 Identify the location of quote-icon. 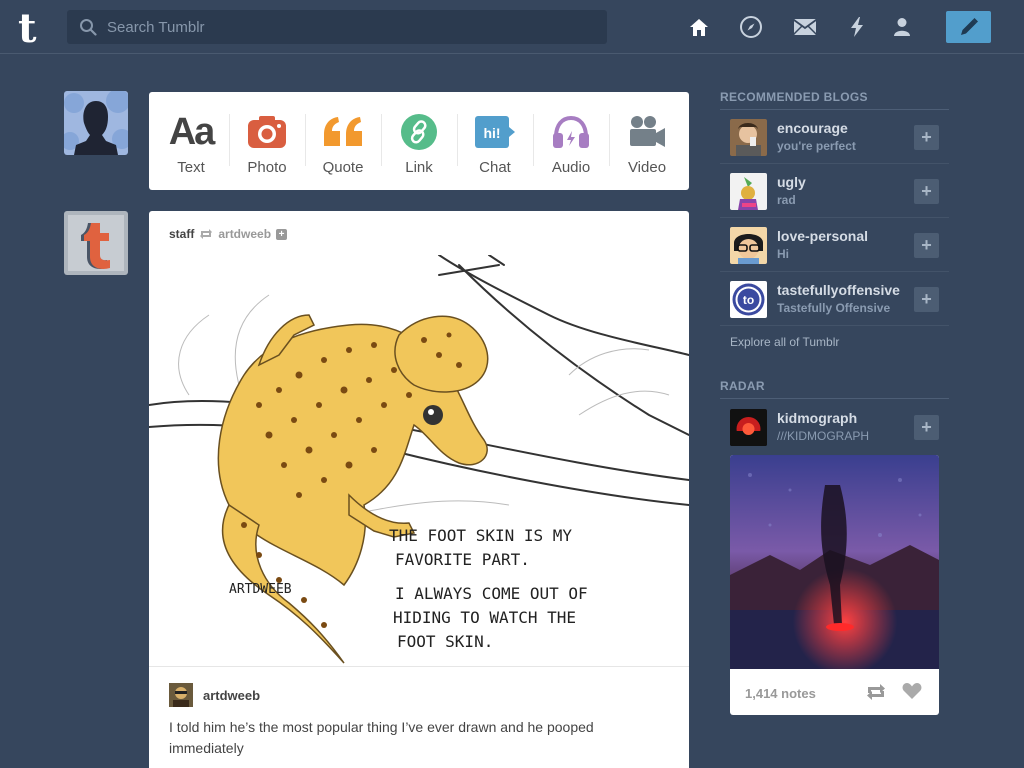
(343, 132).